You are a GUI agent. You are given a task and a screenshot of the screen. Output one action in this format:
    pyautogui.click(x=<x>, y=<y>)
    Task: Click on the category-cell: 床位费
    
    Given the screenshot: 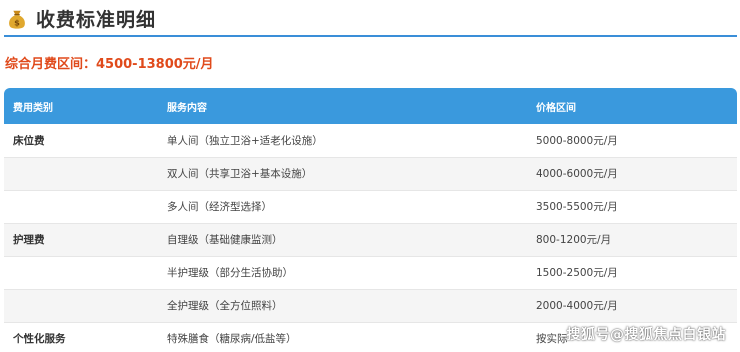 What is the action you would take?
    pyautogui.click(x=80, y=141)
    